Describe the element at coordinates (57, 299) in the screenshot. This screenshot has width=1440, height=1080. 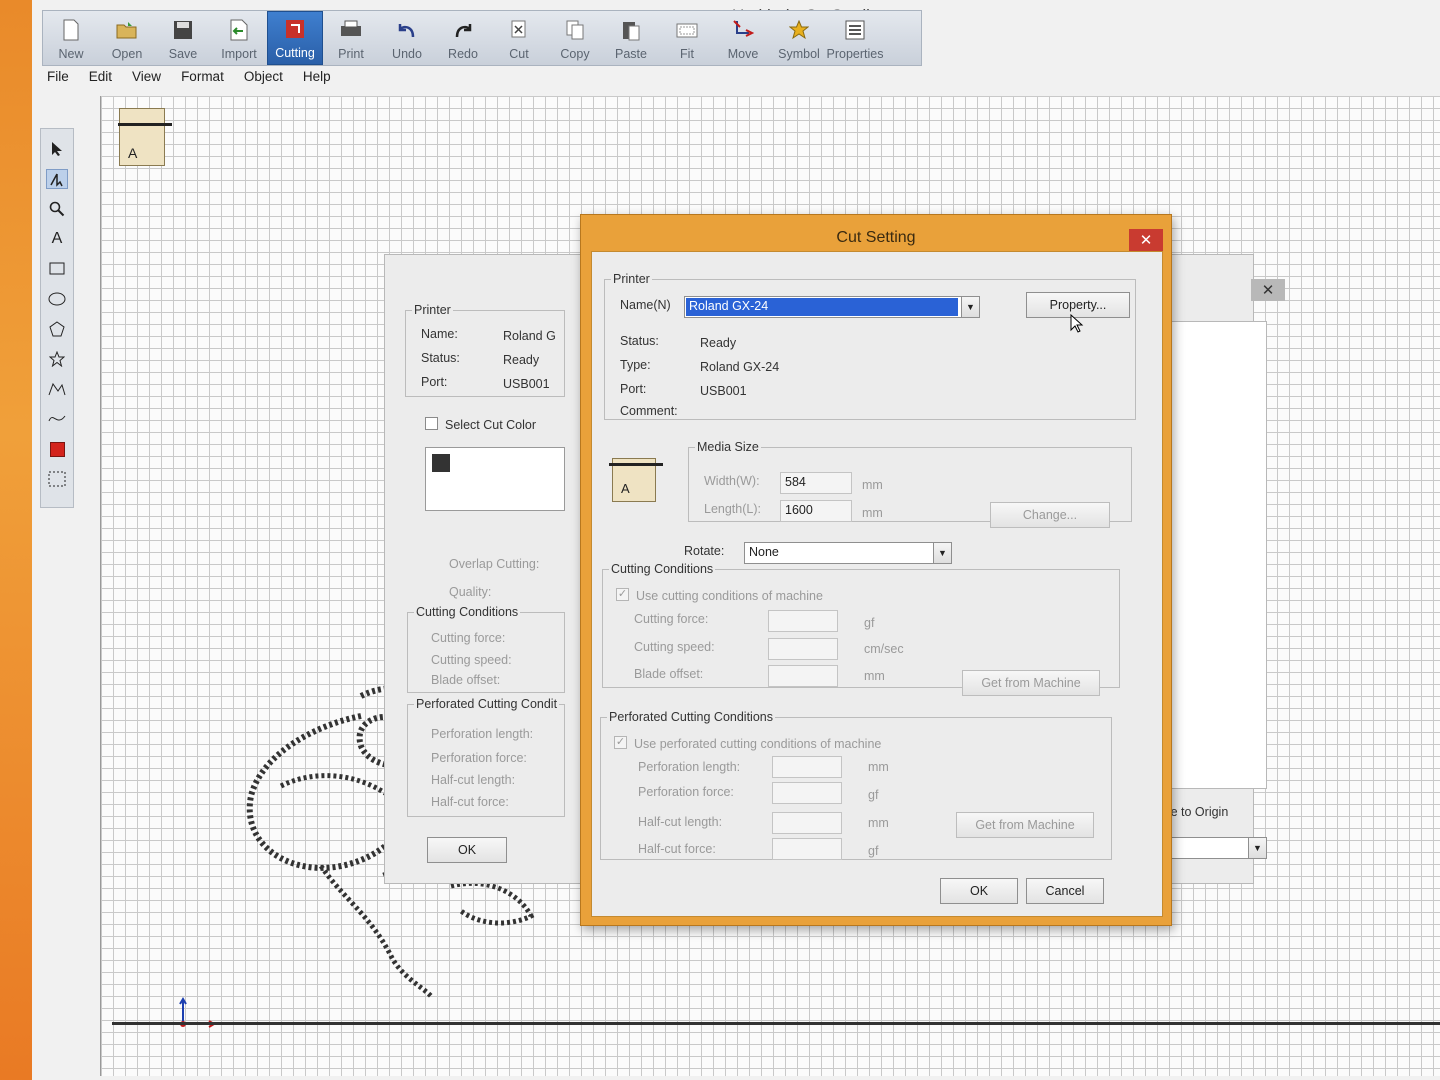
I see `ellipse-icon` at that location.